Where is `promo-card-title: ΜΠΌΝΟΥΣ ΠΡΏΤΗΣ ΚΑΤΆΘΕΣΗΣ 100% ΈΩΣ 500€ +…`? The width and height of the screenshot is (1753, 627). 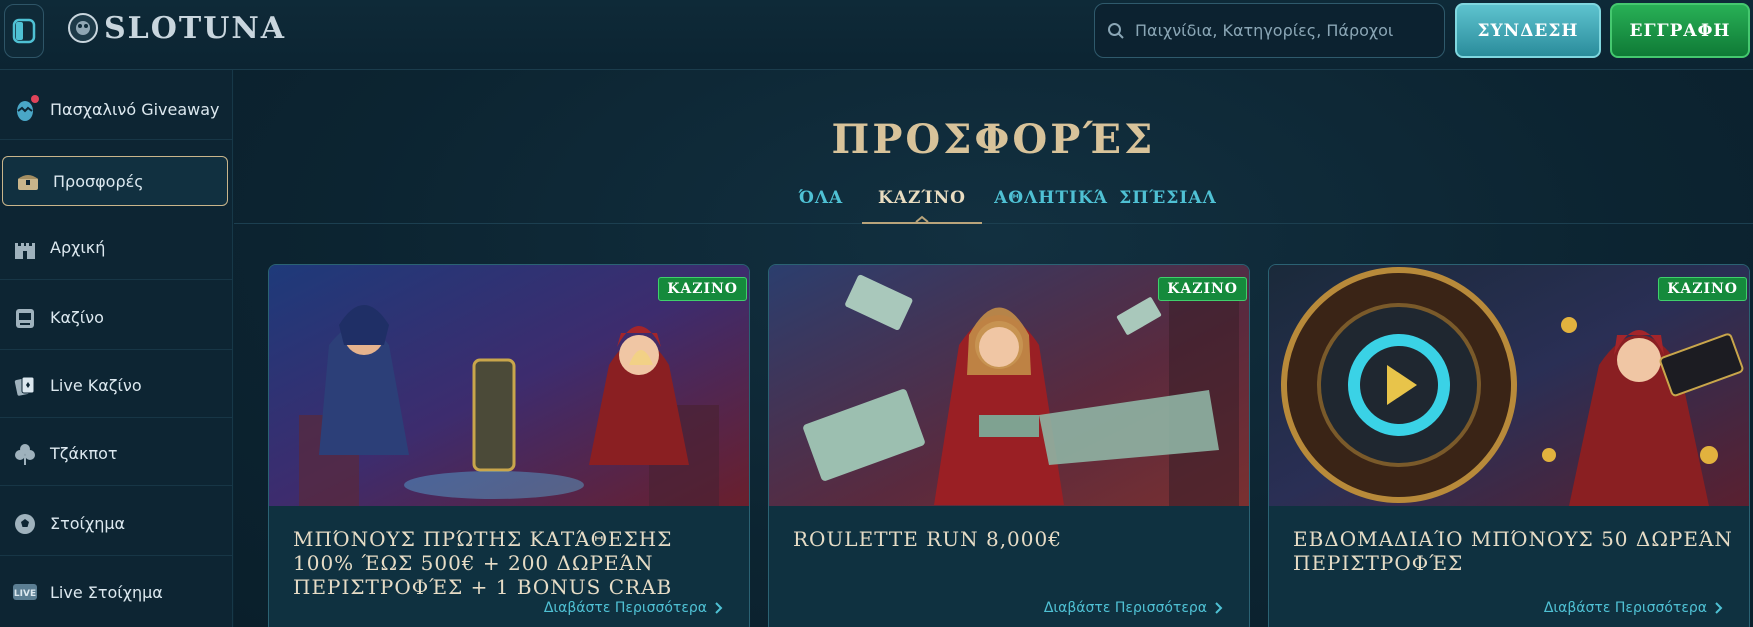 promo-card-title: ΜΠΌΝΟΥΣ ΠΡΏΤΗΣ ΚΑΤΆΘΕΣΗΣ 100% ΈΩΣ 500€ +… is located at coordinates (483, 563).